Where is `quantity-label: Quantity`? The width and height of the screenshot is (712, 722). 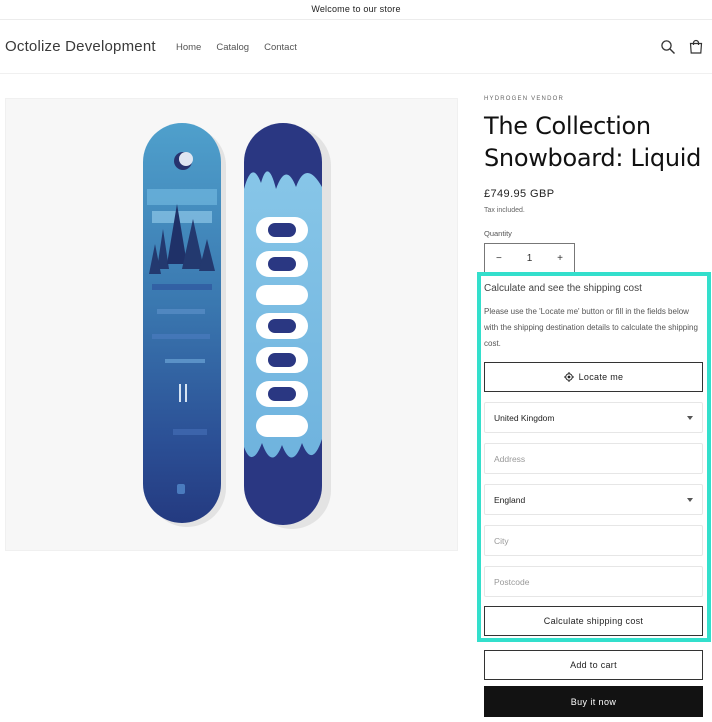
quantity-label: Quantity is located at coordinates (498, 233).